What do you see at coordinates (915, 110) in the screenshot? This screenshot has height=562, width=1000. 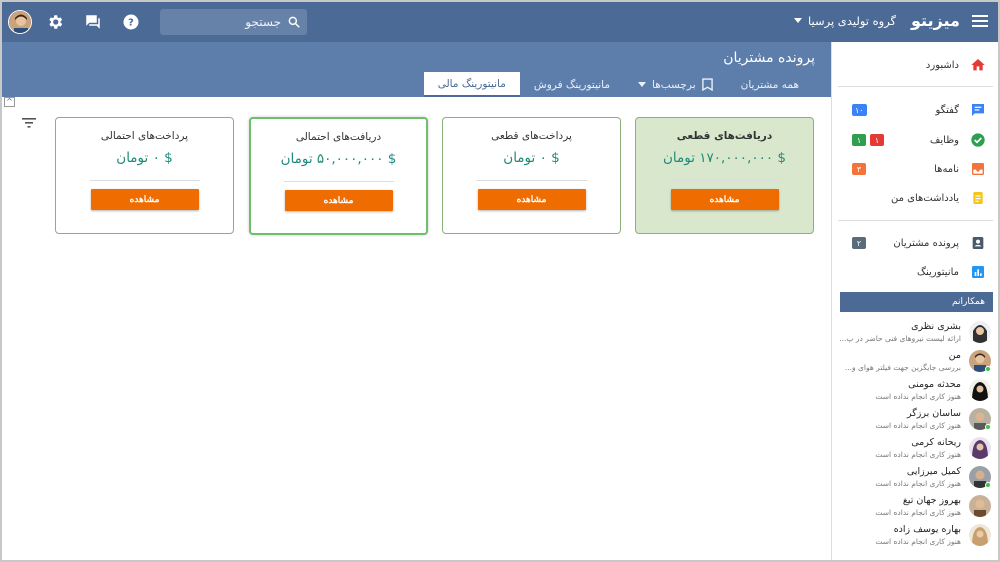 I see `sidebar-item-chat: گفتگو ۱۰` at bounding box center [915, 110].